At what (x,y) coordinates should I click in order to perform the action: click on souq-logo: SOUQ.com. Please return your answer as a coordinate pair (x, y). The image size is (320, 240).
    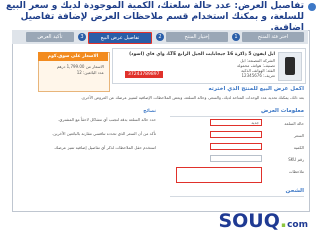
    Looking at the image, I should click on (263, 223).